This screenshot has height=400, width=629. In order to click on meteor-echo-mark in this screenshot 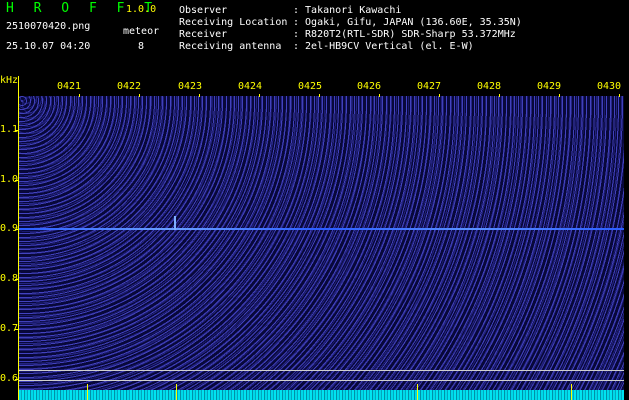, I will do `click(175, 223)`.